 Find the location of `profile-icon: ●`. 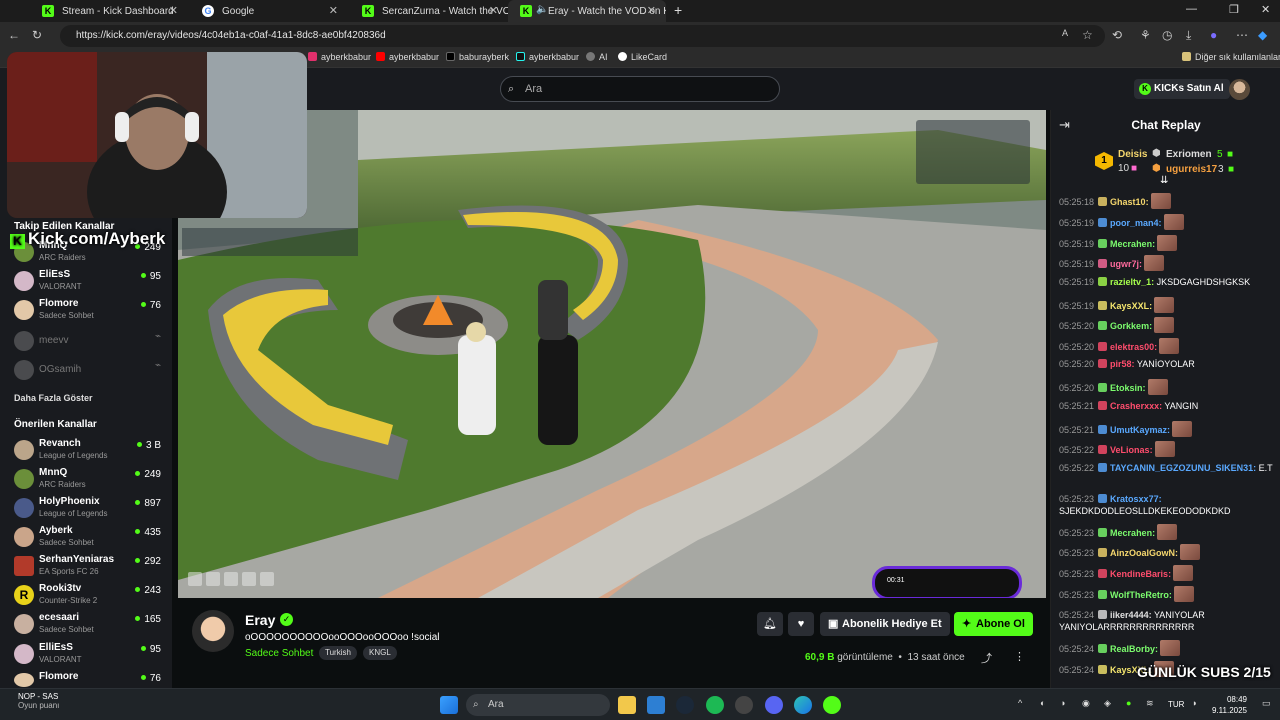

profile-icon: ● is located at coordinates (1213, 35).